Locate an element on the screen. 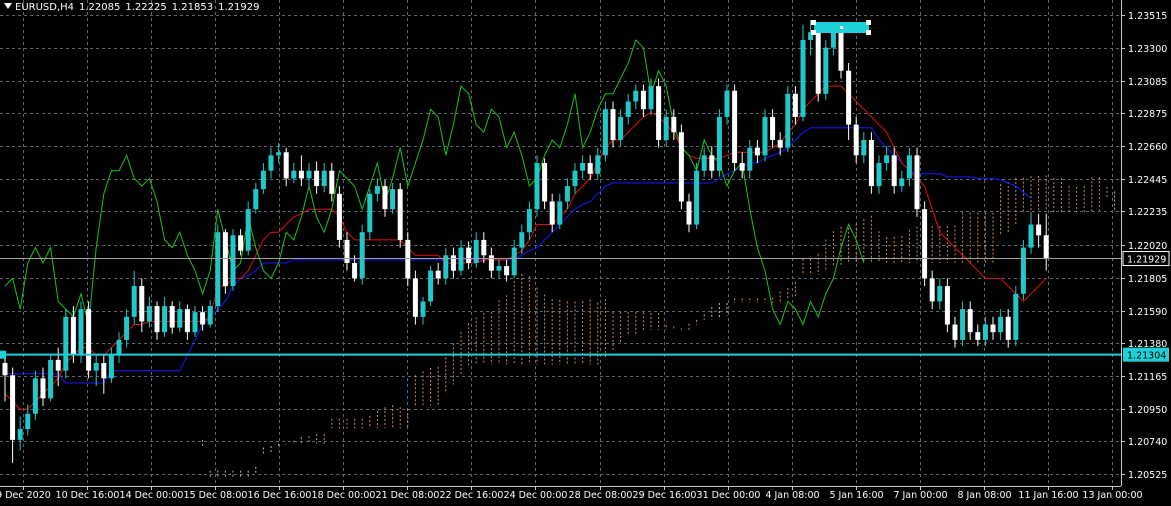 The width and height of the screenshot is (1171, 506). y-tick-label: 1.21590 is located at coordinates (1147, 312).